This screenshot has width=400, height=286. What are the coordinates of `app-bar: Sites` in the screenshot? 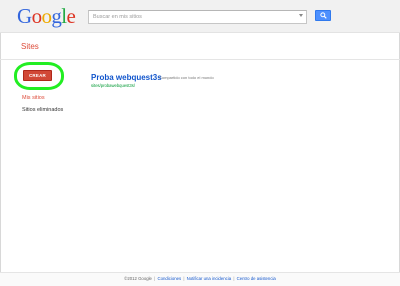 It's located at (200, 46).